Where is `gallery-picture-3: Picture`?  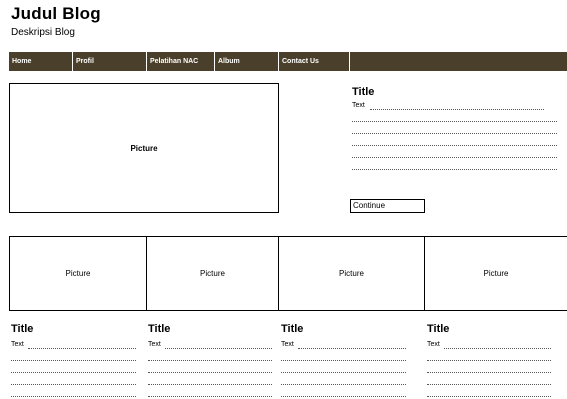 gallery-picture-3: Picture is located at coordinates (351, 273).